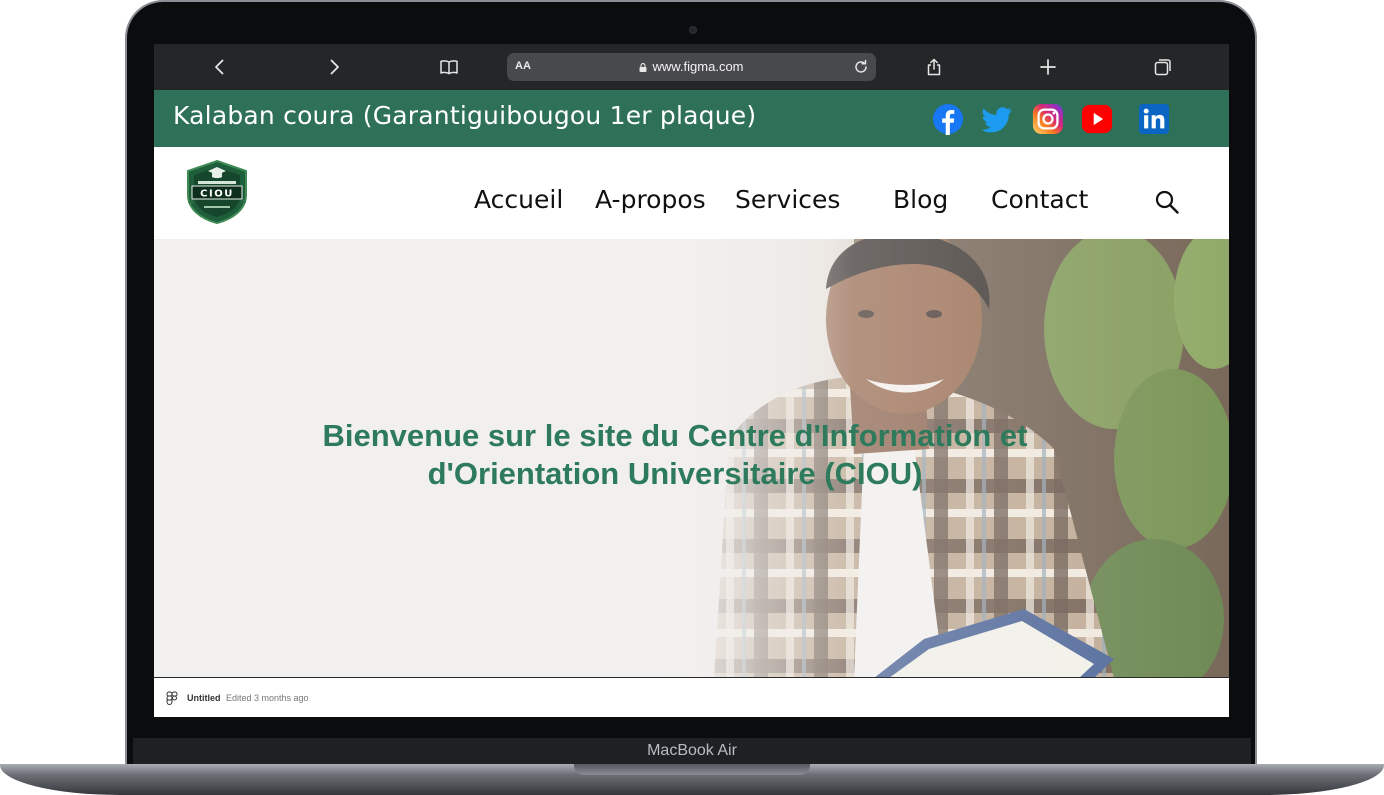  What do you see at coordinates (220, 67) in the screenshot?
I see `back-icon` at bounding box center [220, 67].